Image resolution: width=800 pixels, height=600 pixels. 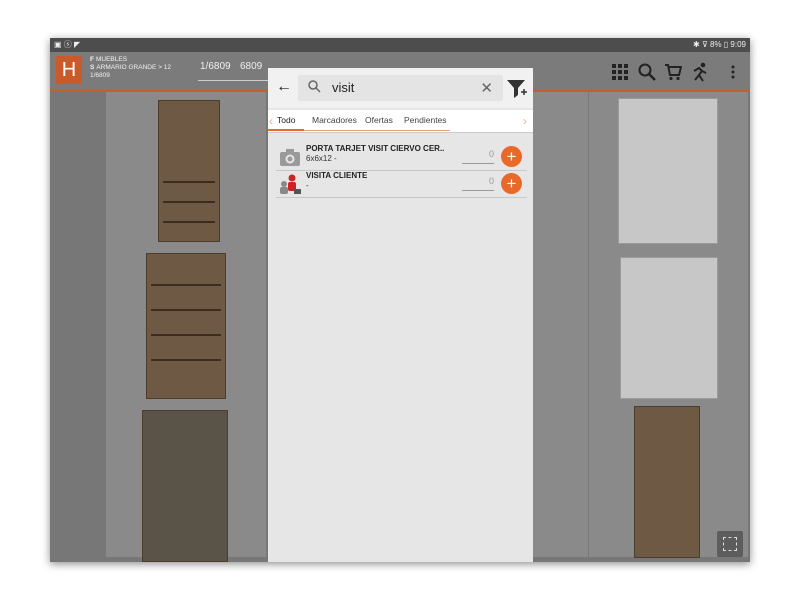 What do you see at coordinates (700, 72) in the screenshot?
I see `runner-icon` at bounding box center [700, 72].